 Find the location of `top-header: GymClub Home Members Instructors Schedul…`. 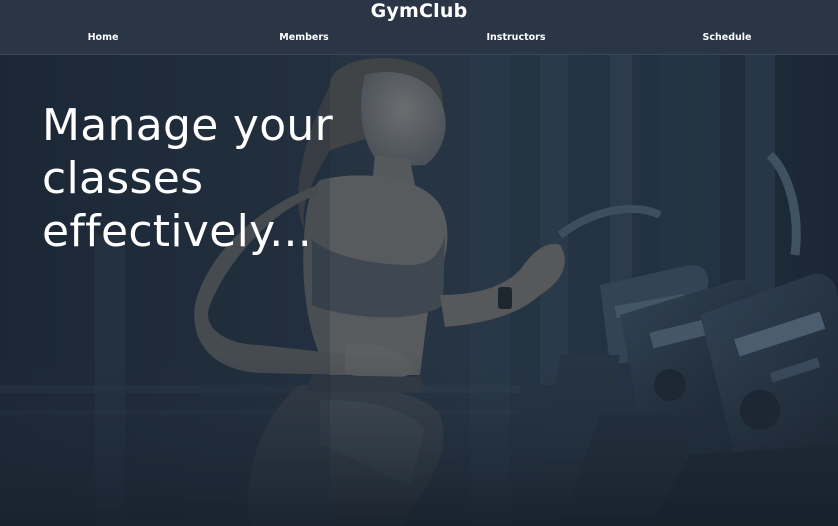

top-header: GymClub Home Members Instructors Schedul… is located at coordinates (419, 27).